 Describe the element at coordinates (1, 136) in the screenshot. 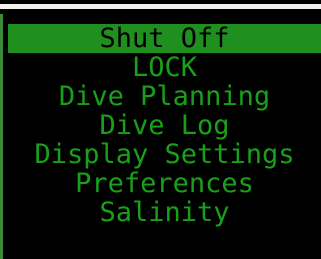

I see `left-edge-indicator` at that location.